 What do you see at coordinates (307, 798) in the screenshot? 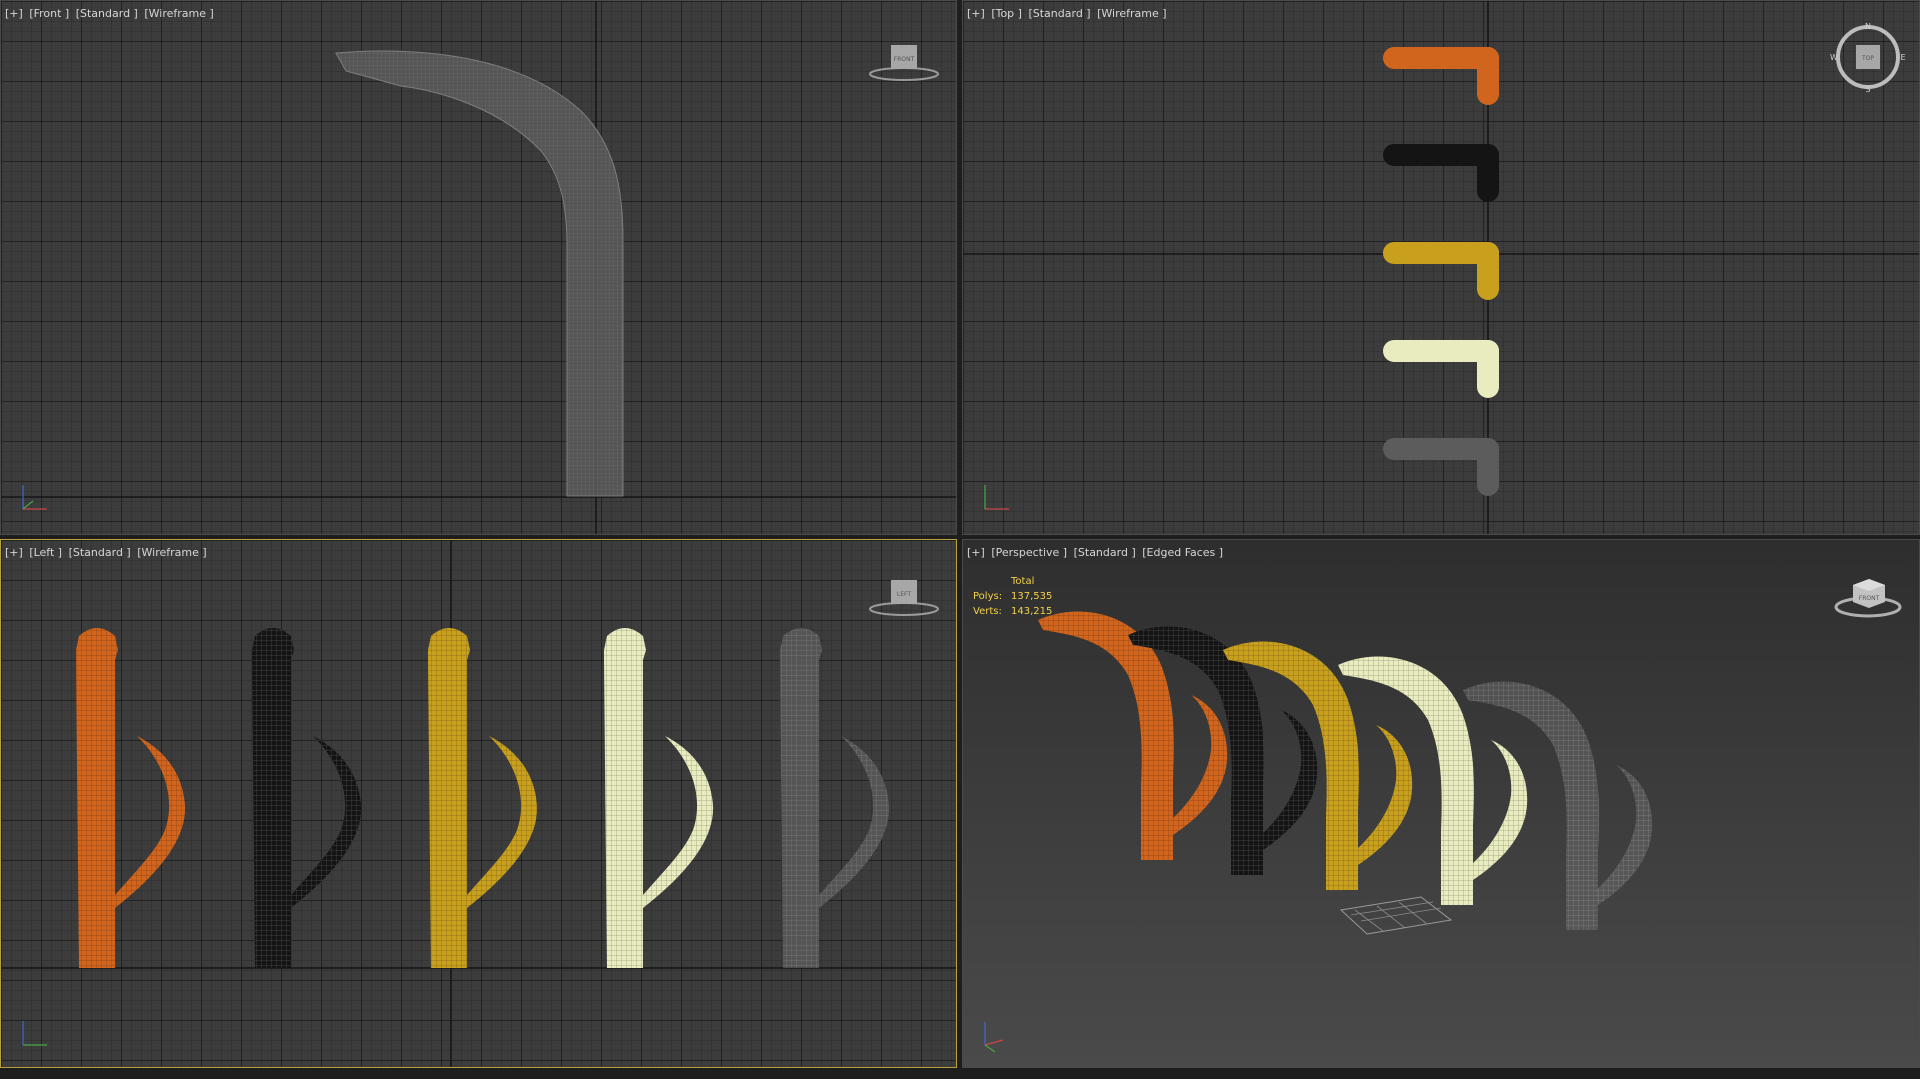
I see `faucet-model-left-black` at bounding box center [307, 798].